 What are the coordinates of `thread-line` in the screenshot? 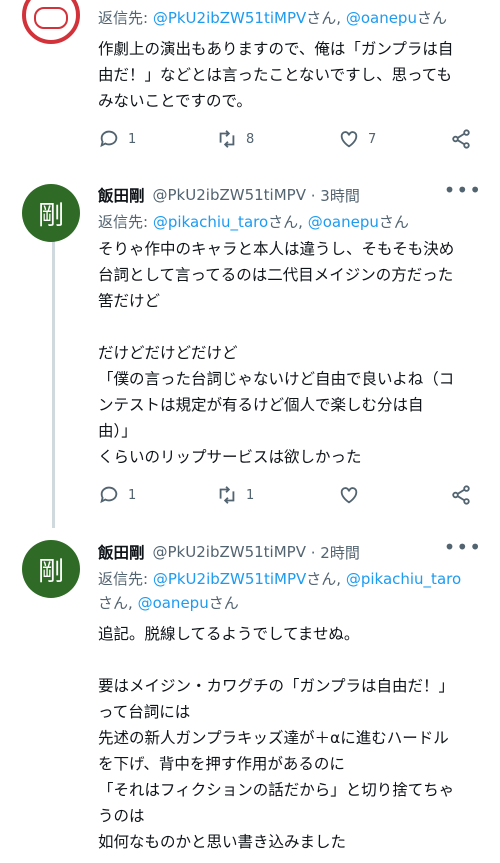 It's located at (53, 383).